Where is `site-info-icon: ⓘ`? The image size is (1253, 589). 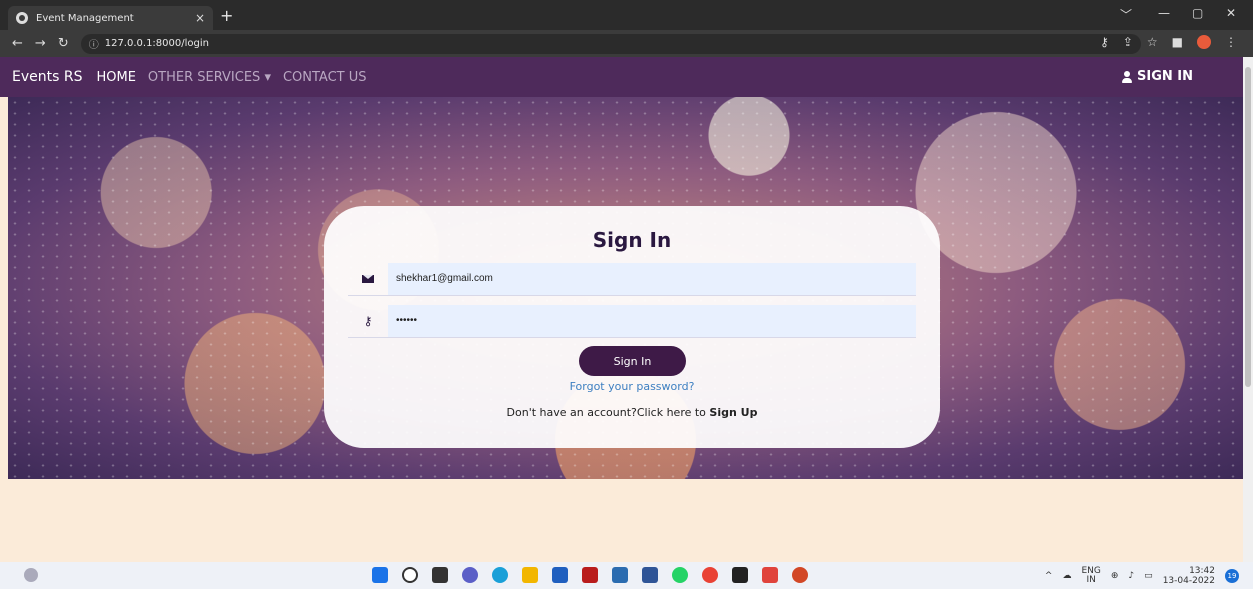
site-info-icon: ⓘ is located at coordinates (94, 43).